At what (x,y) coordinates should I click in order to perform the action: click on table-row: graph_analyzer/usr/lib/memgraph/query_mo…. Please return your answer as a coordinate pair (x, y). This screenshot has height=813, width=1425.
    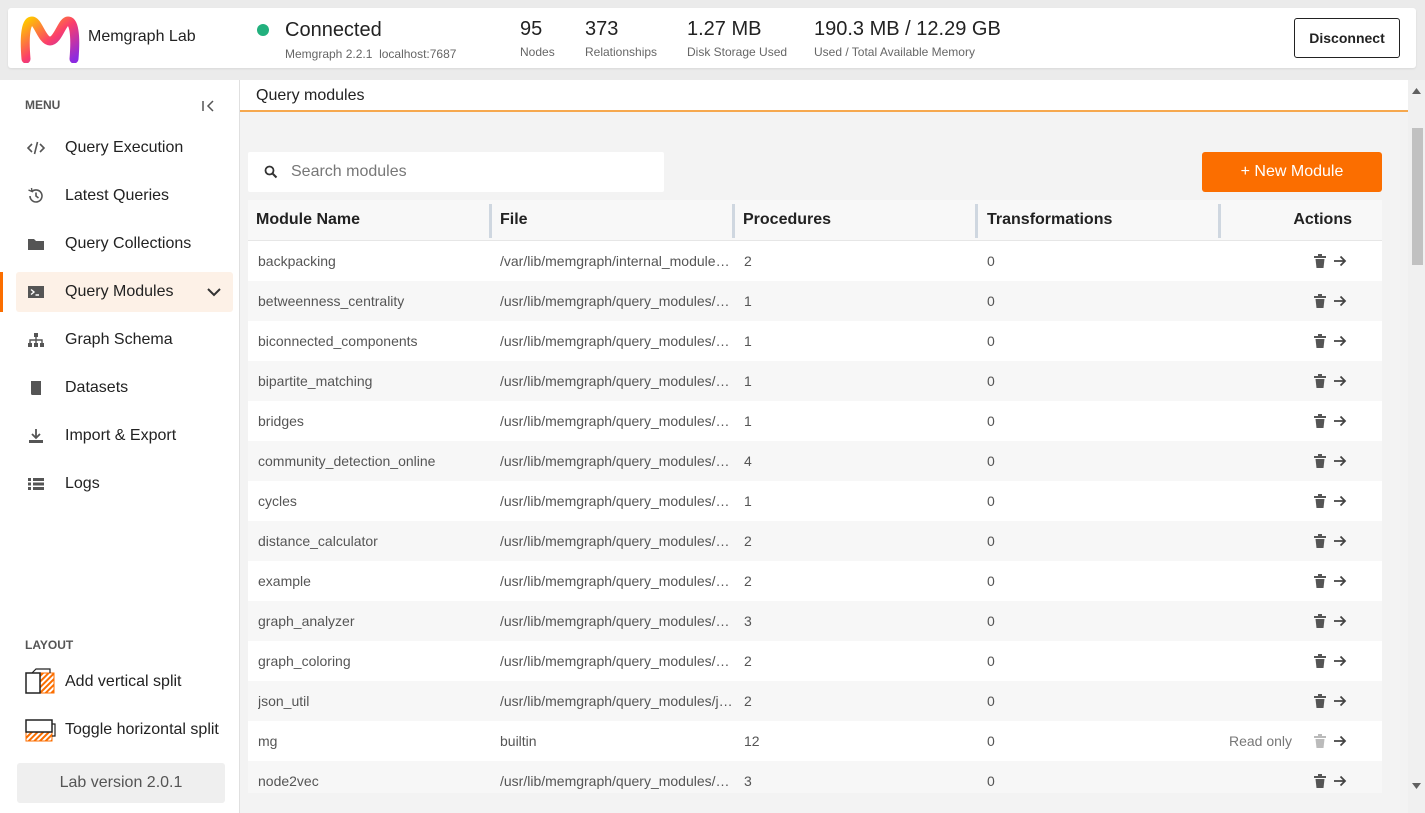
    Looking at the image, I should click on (815, 621).